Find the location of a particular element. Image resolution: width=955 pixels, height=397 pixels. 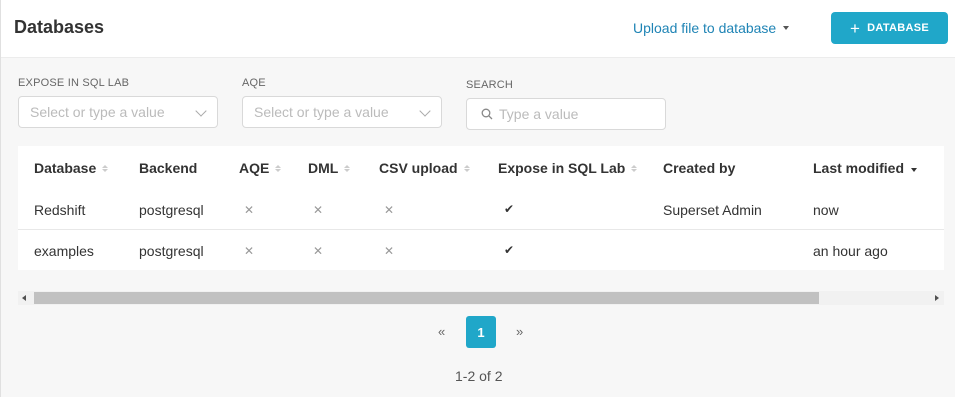

column-header-expose-in-sql-lab: Expose in SQL Lab is located at coordinates (568, 168).